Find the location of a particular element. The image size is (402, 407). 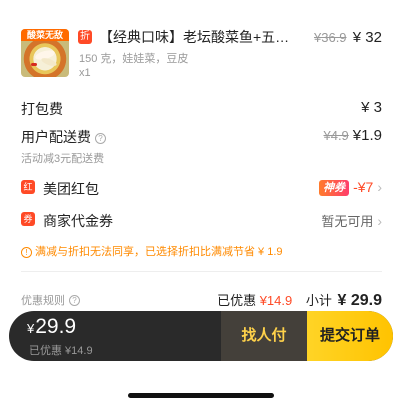

voucher-label: 商家代金券 is located at coordinates (78, 221).